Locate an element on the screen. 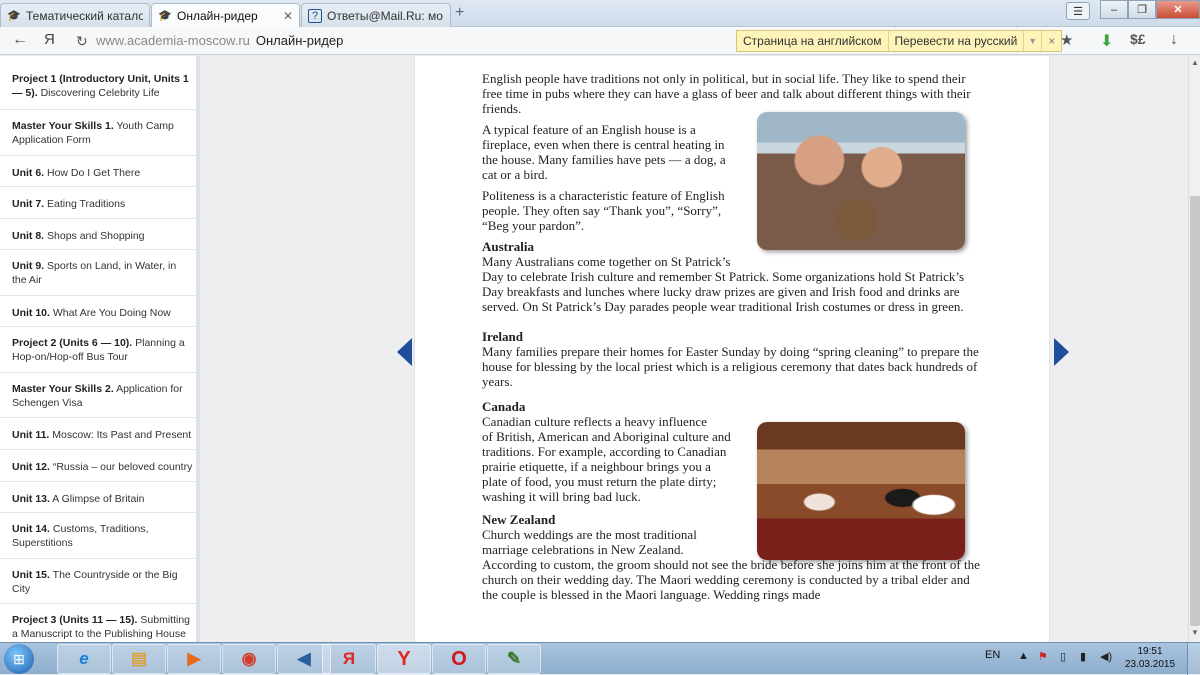 This screenshot has width=1200, height=675. system-clock: 19:51 23.03.2015 is located at coordinates (1150, 658).